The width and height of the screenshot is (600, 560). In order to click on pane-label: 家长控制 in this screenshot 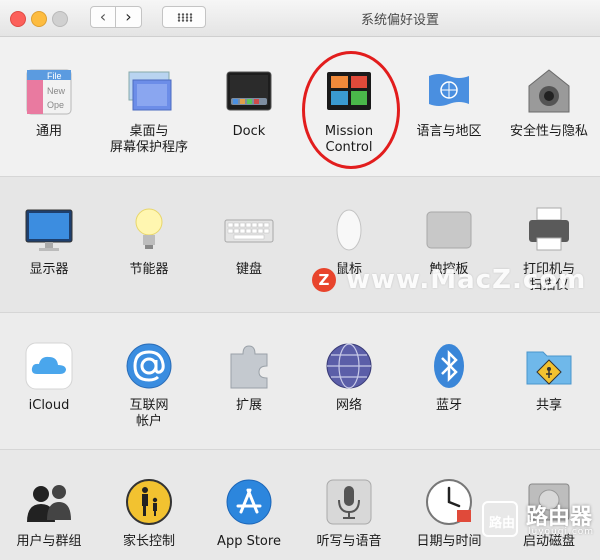, I will do `click(148, 541)`.